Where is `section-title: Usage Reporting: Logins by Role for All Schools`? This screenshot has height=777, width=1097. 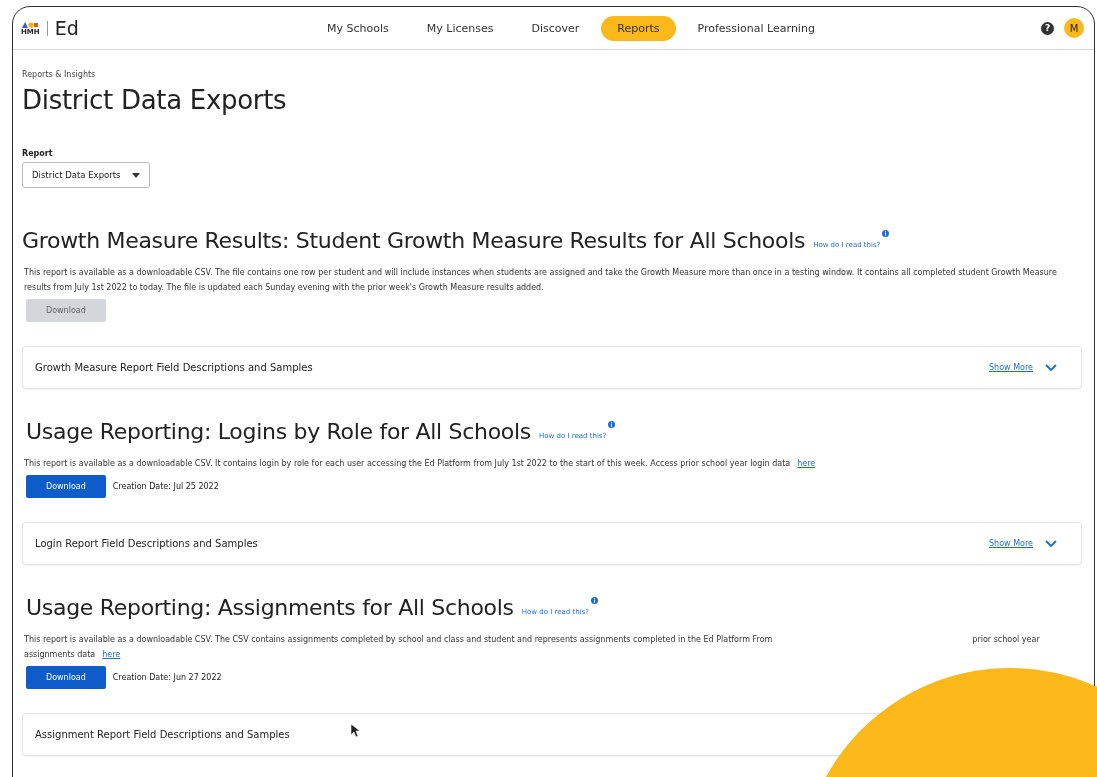 section-title: Usage Reporting: Logins by Role for All Schools is located at coordinates (278, 431).